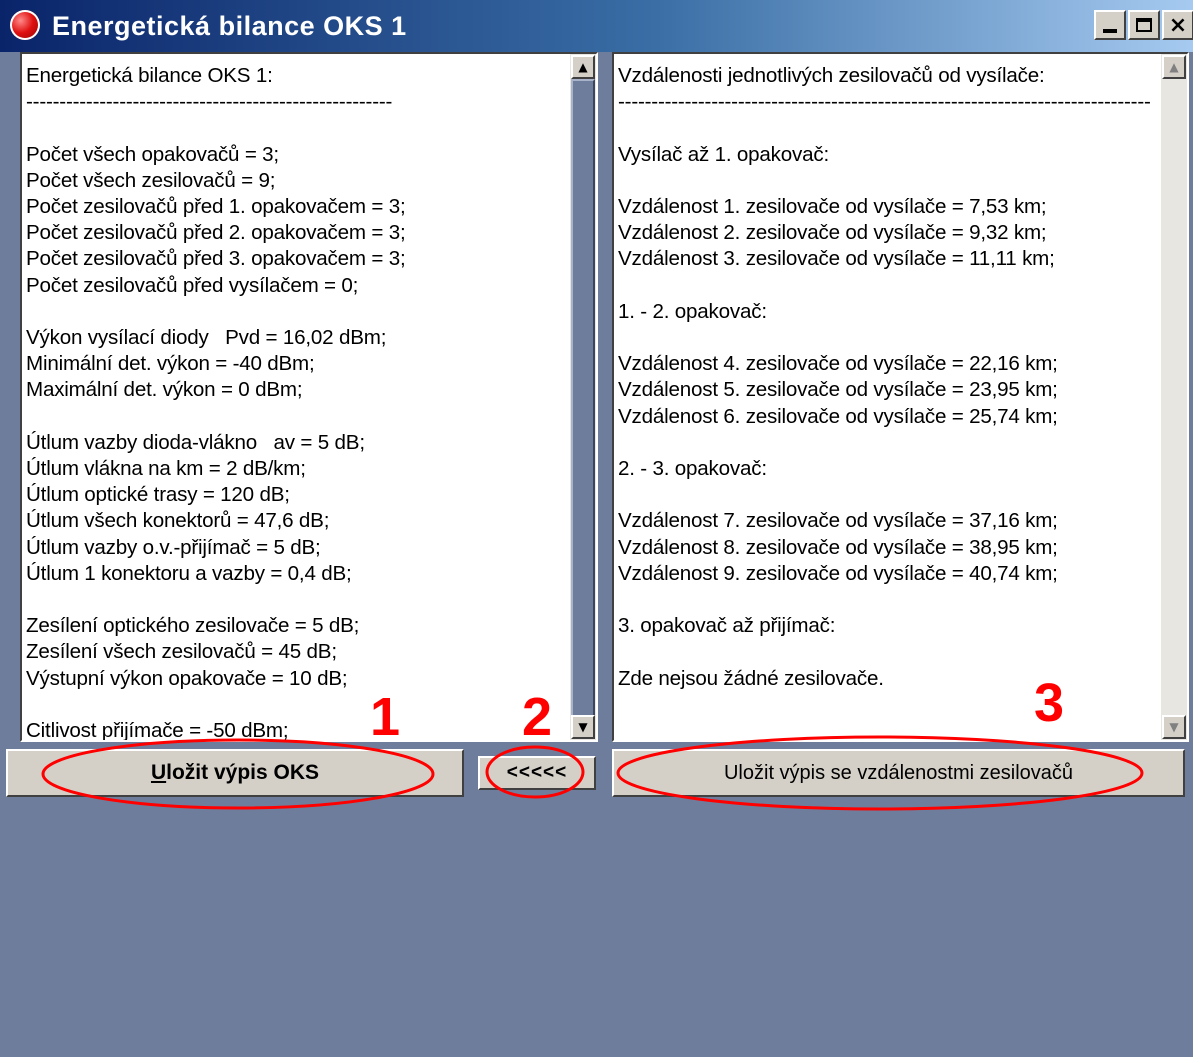 This screenshot has width=1193, height=1057. I want to click on energy-balance-line: Výstupní výkon opakovače = 10 dB;, so click(187, 678).